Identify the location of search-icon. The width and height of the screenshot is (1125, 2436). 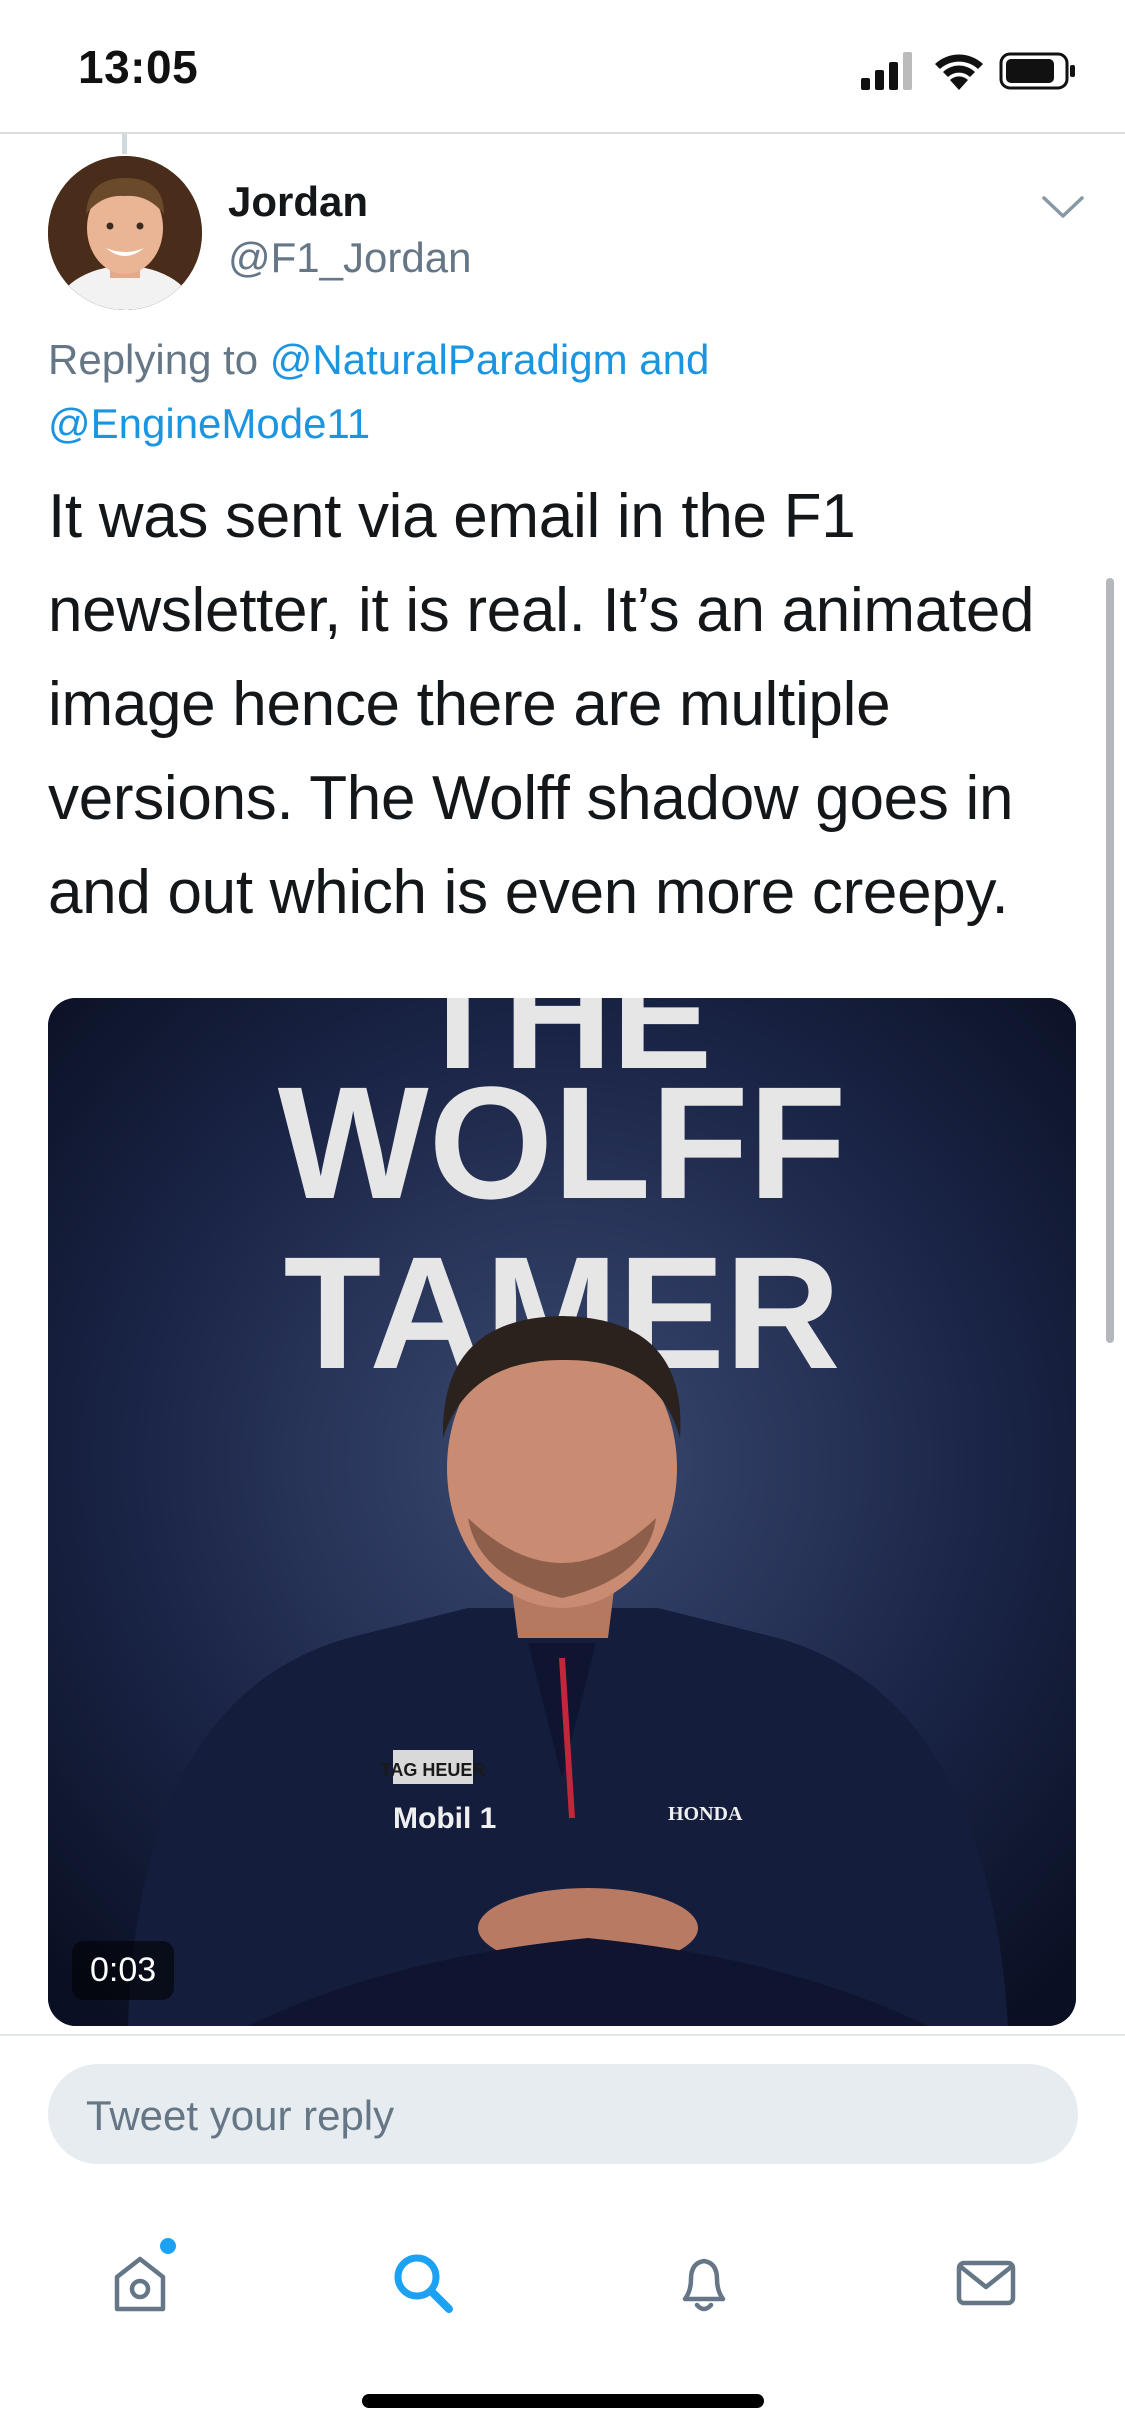
(423, 2283).